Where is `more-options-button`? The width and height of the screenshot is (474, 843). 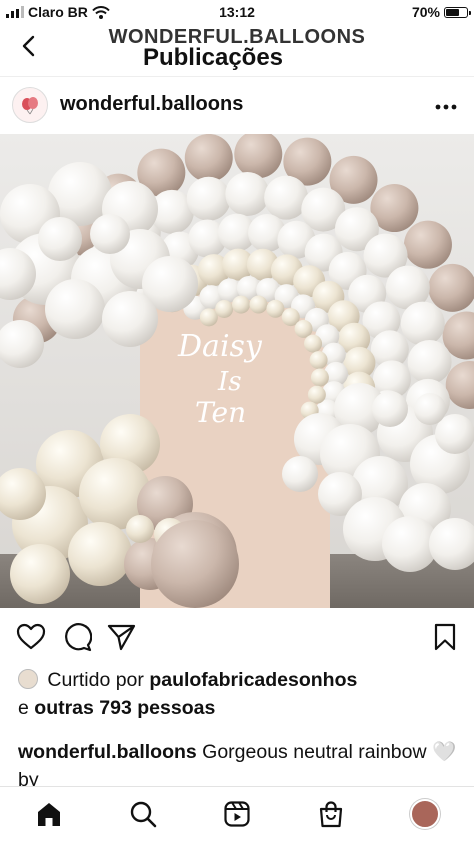 more-options-button is located at coordinates (446, 107).